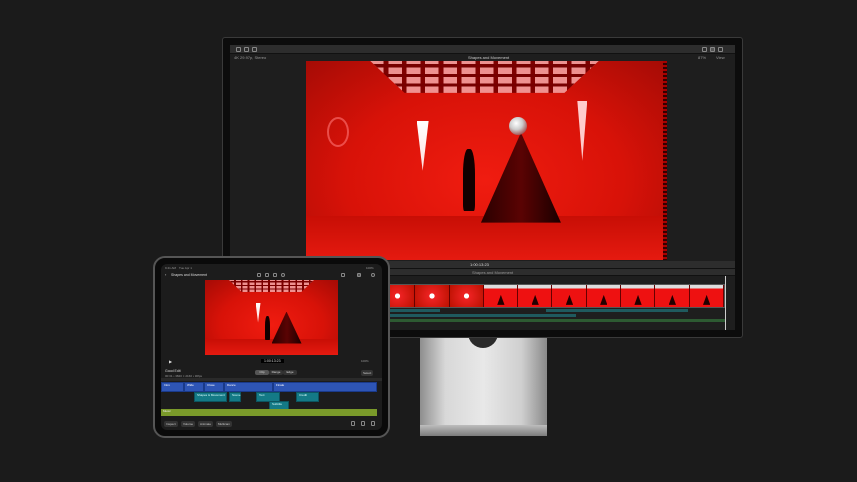 This screenshot has height=482, width=857. Describe the element at coordinates (248, 387) in the screenshot. I see `timeline-clip: Dance` at that location.